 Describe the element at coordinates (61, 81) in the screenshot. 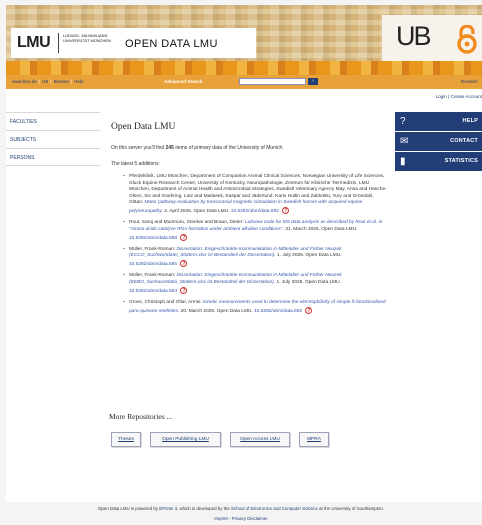

I see `nav-link-browse: Browse` at that location.